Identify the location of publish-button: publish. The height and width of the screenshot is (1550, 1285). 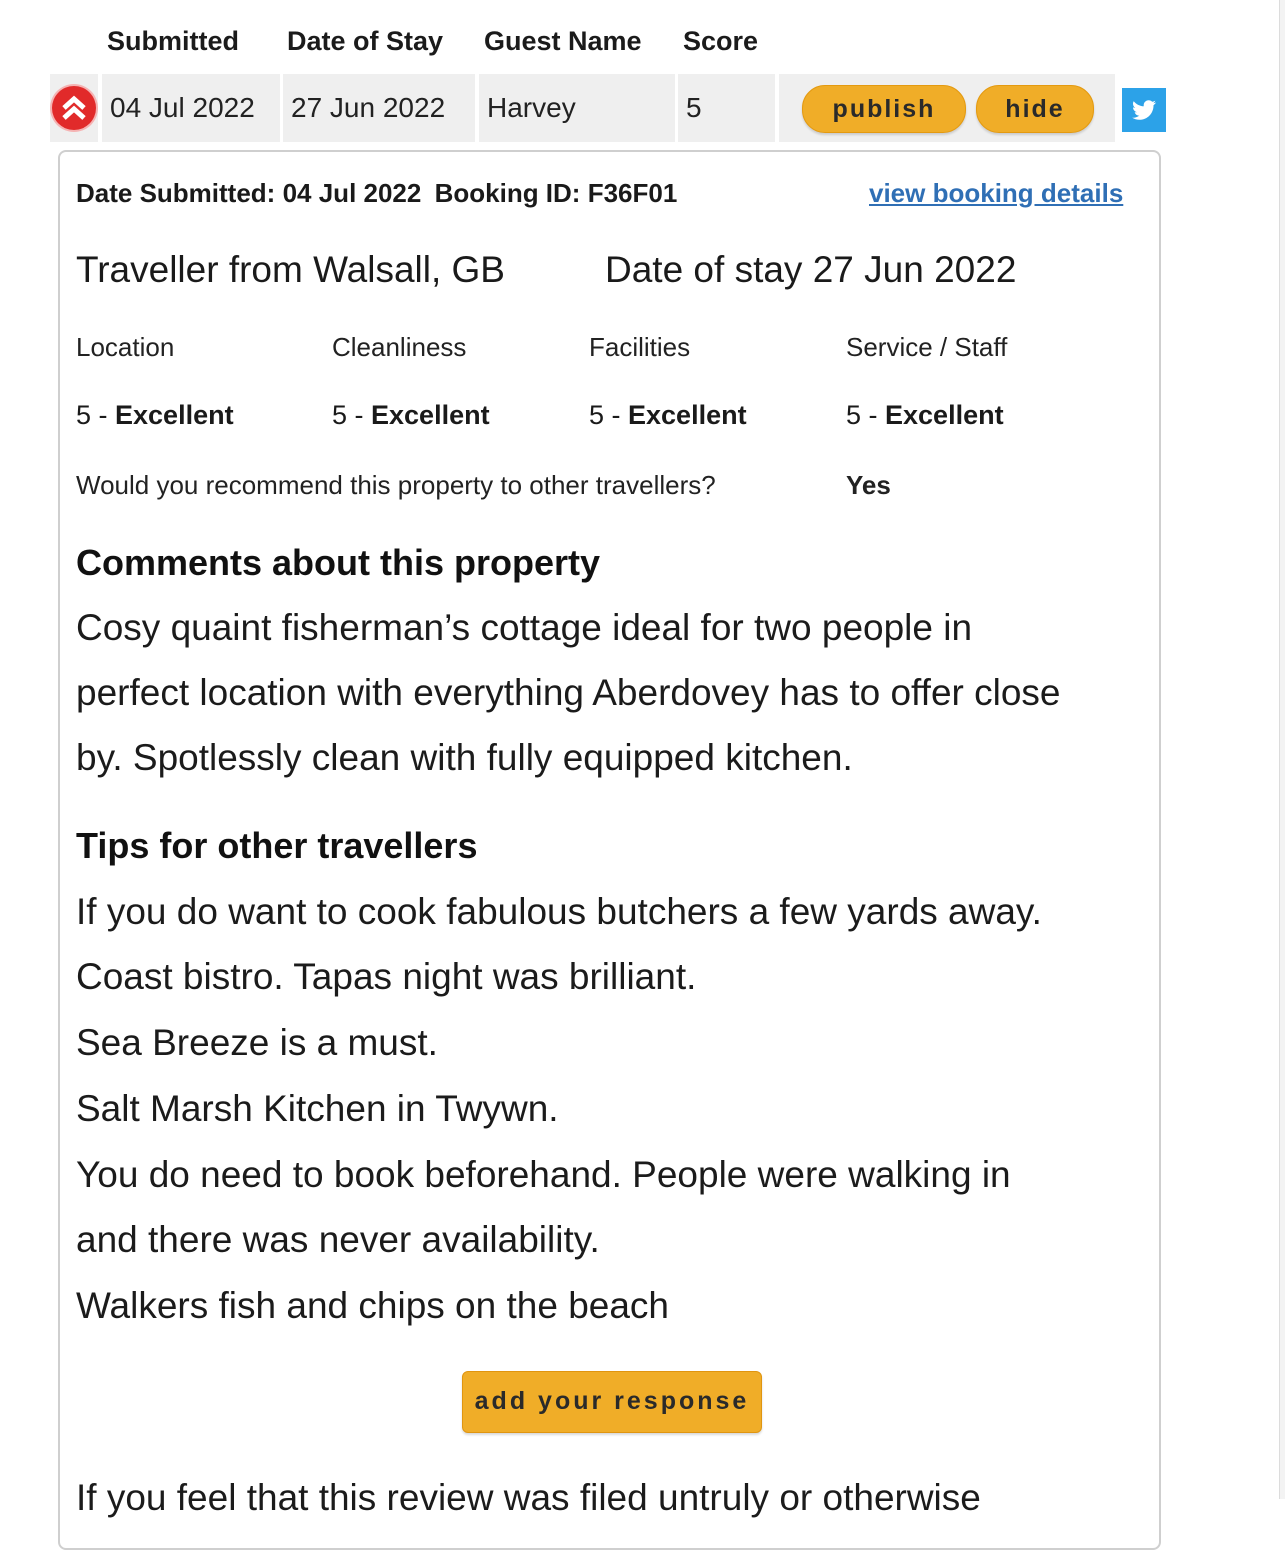
(884, 109).